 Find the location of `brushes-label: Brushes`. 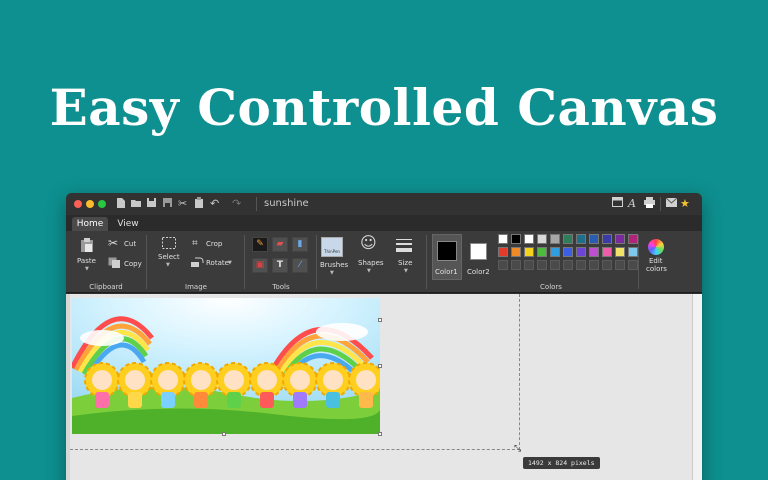

brushes-label: Brushes is located at coordinates (334, 265).